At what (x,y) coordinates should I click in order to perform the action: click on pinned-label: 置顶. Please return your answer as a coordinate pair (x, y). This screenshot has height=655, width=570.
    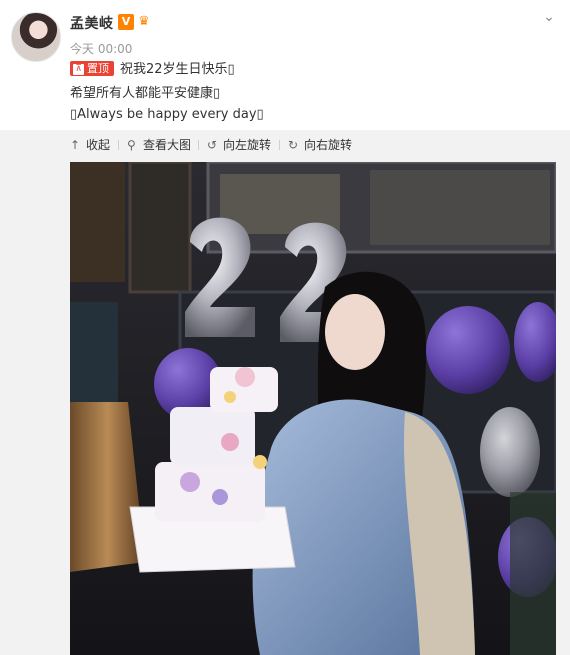
    Looking at the image, I should click on (98, 68).